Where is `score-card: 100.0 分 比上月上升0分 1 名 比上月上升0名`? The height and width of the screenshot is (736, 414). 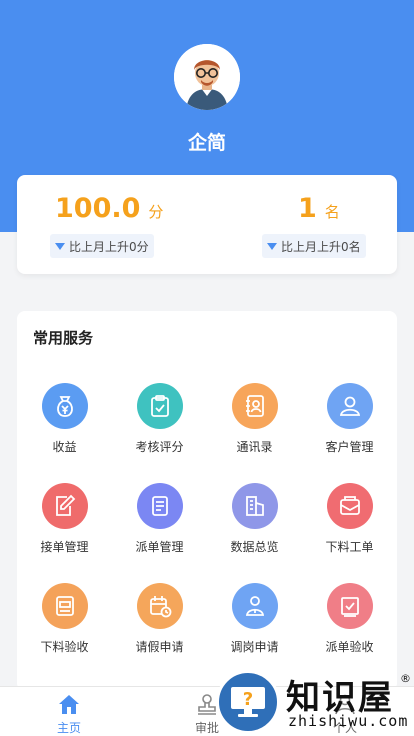 score-card: 100.0 分 比上月上升0分 1 名 比上月上升0名 is located at coordinates (207, 224).